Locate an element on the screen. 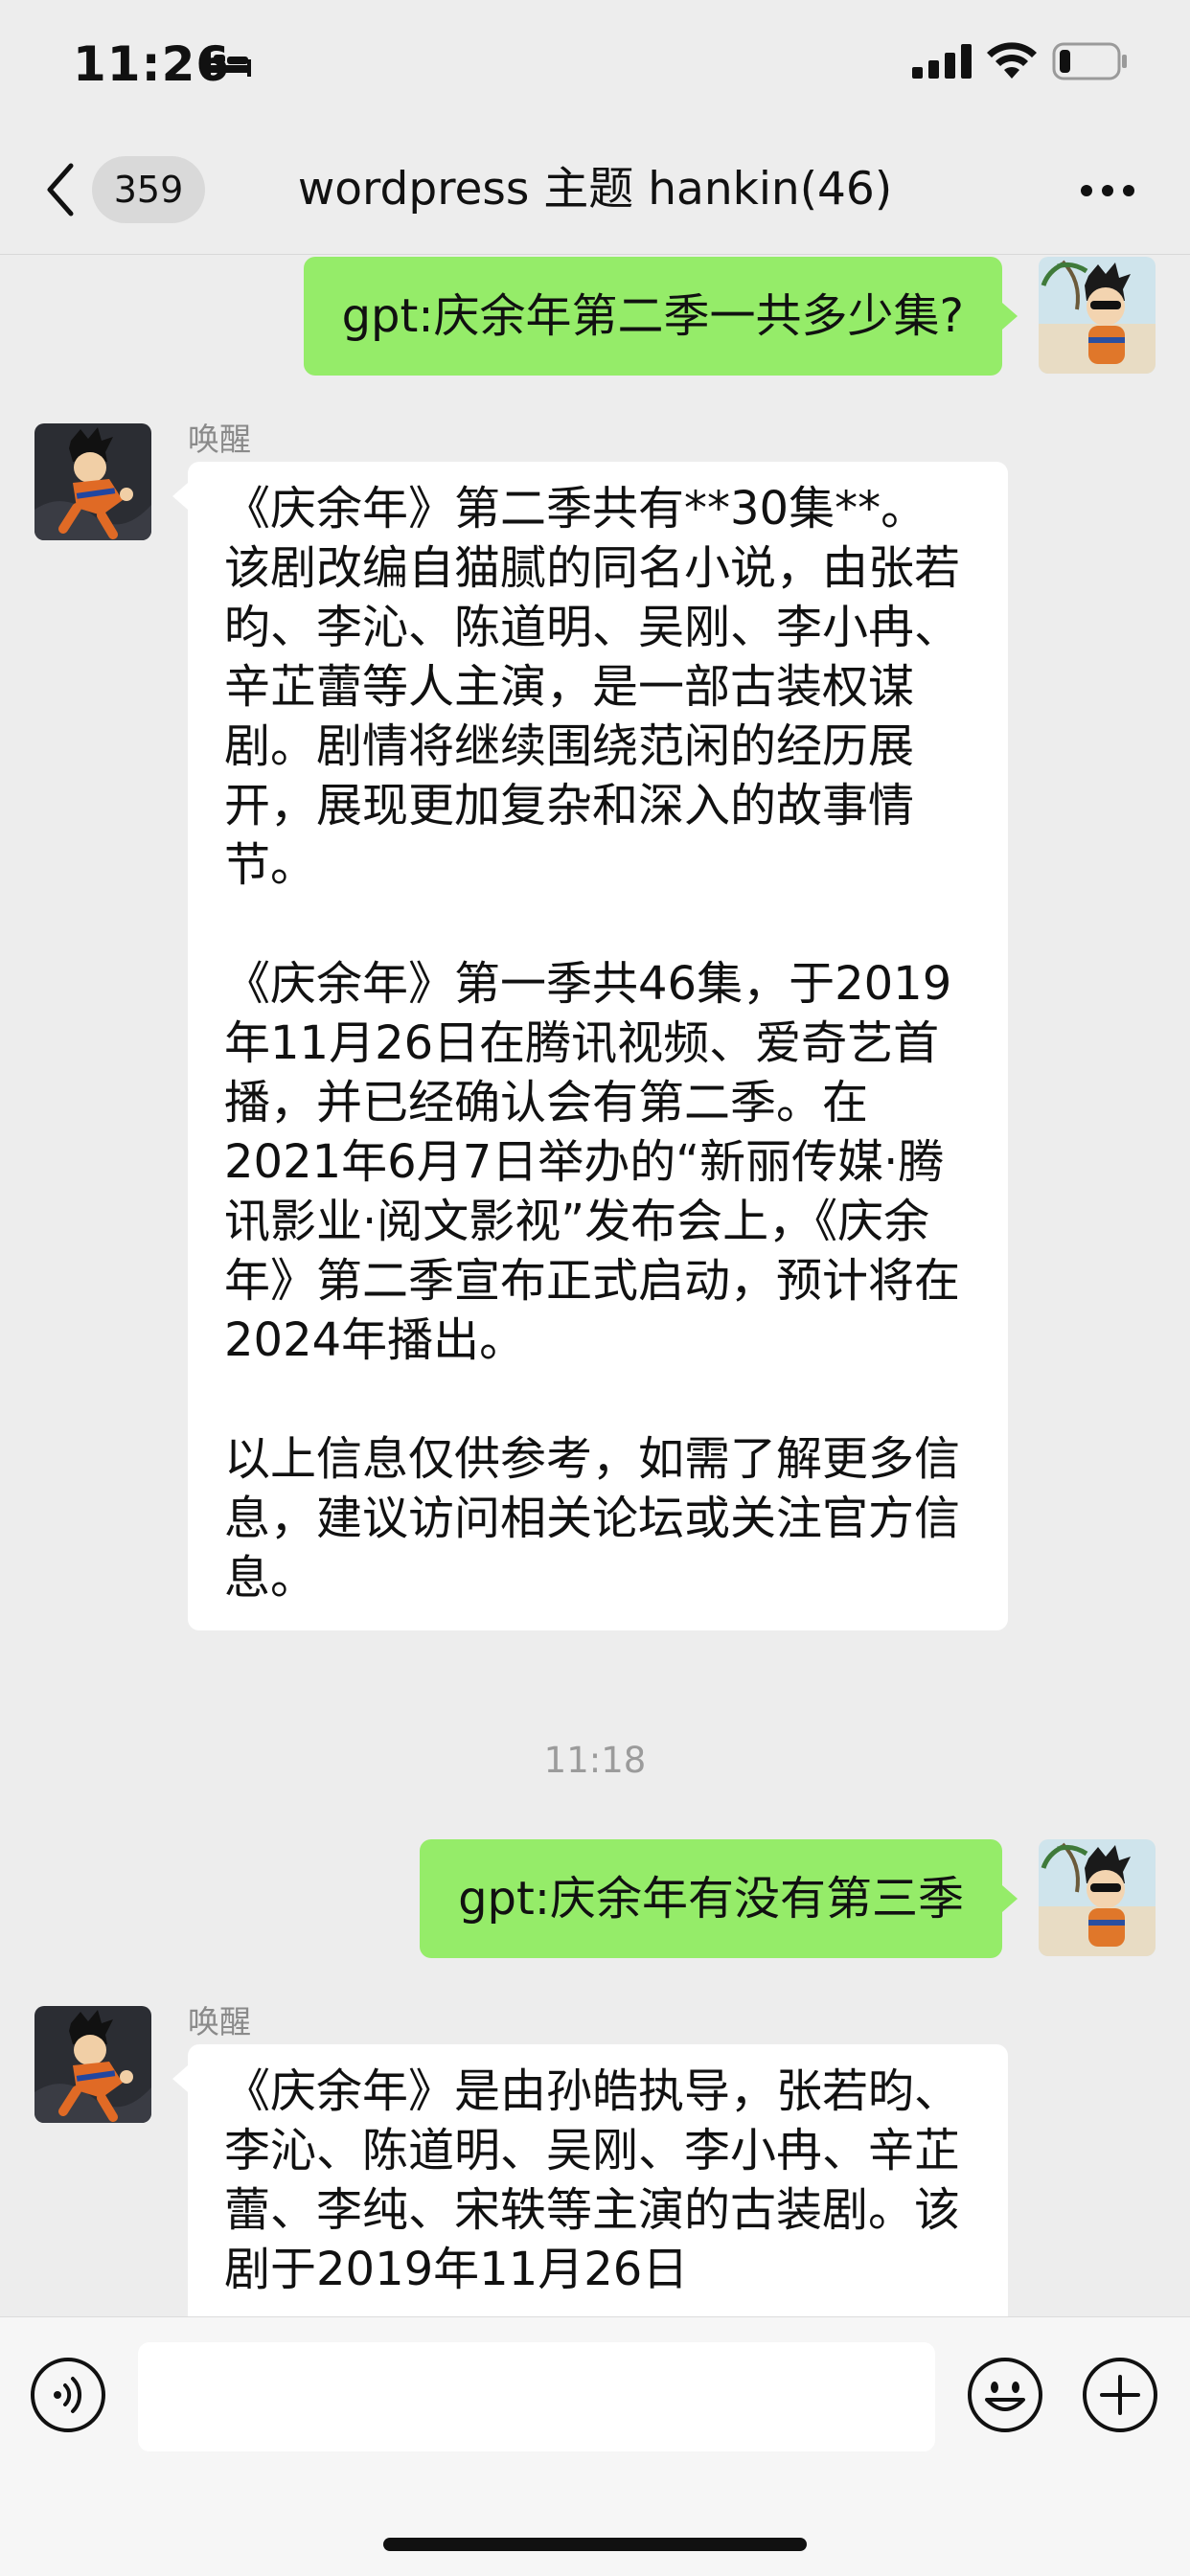 The width and height of the screenshot is (1190, 2576). status-bar: 11:26 is located at coordinates (595, 65).